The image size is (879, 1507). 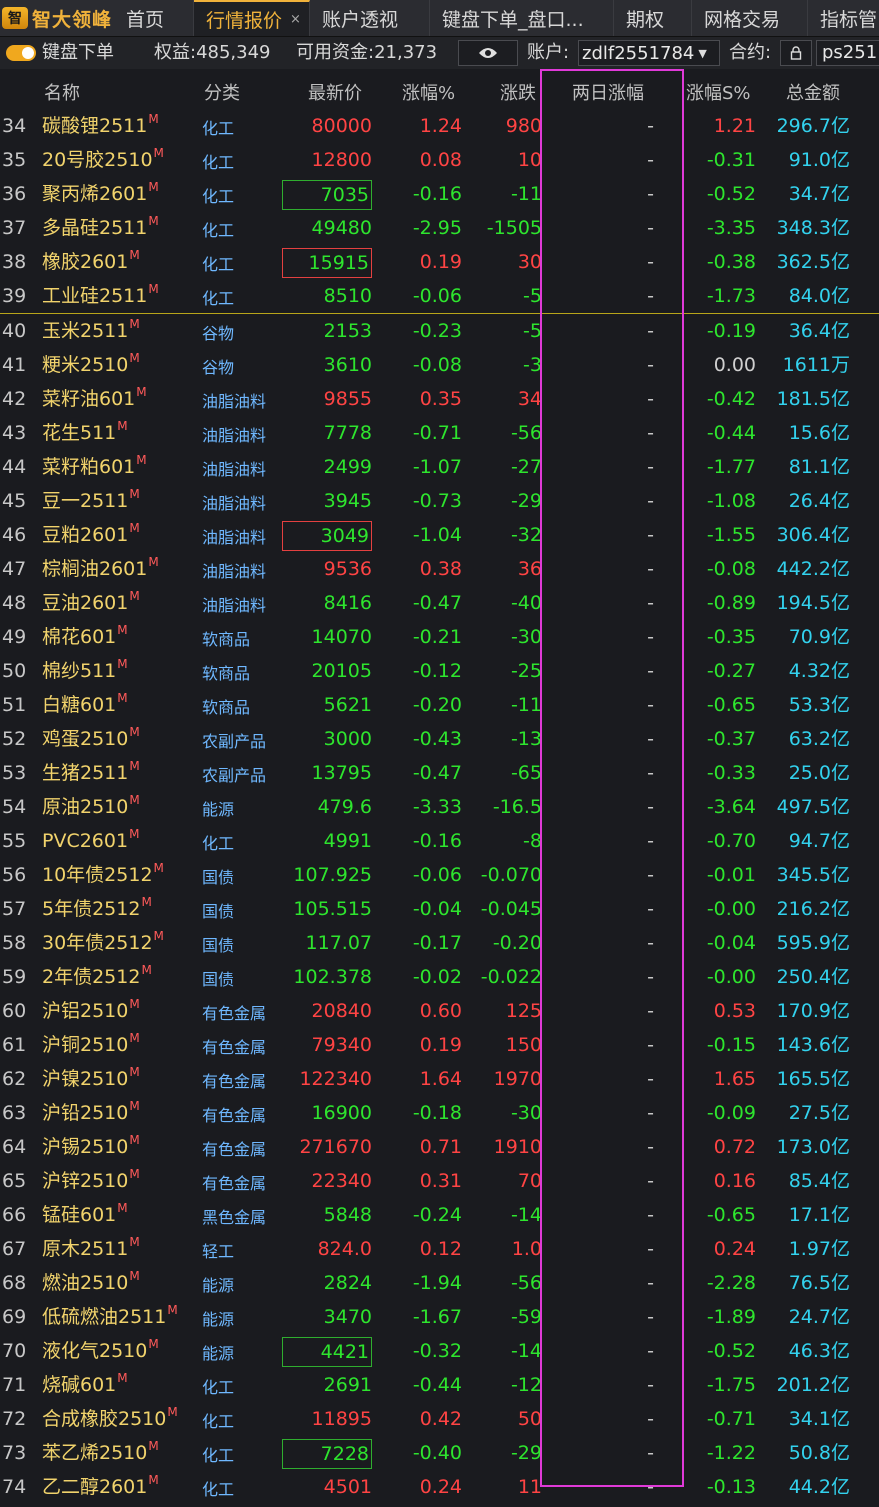 I want to click on contract-name: 低硫燃油2511M, so click(x=110, y=1316).